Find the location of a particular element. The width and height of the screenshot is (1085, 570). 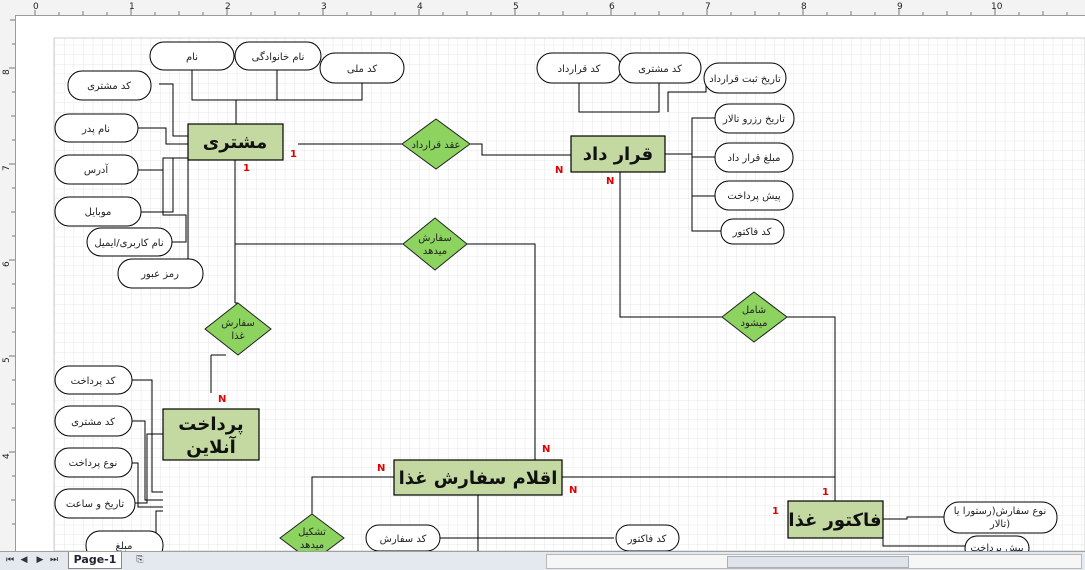

prev-page-icon: ◀ is located at coordinates (24, 560).